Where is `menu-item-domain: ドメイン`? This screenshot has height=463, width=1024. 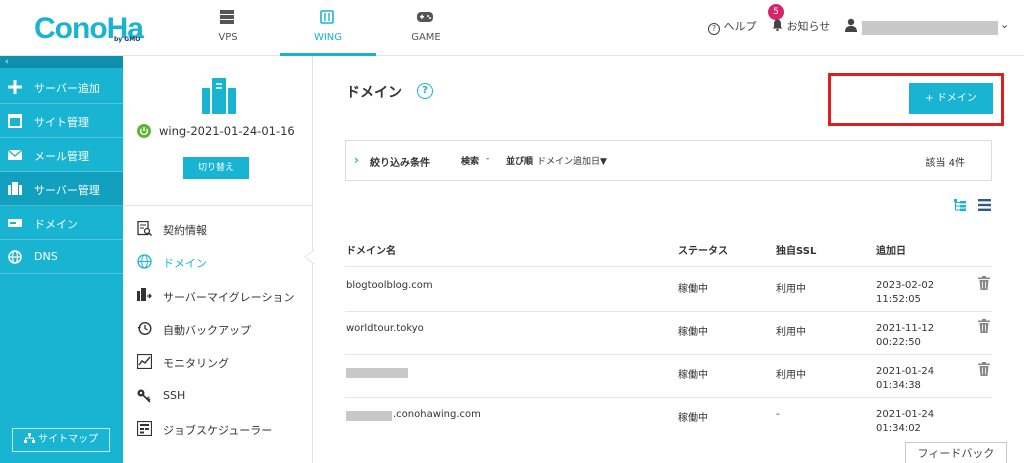
menu-item-domain: ドメイン is located at coordinates (222, 263).